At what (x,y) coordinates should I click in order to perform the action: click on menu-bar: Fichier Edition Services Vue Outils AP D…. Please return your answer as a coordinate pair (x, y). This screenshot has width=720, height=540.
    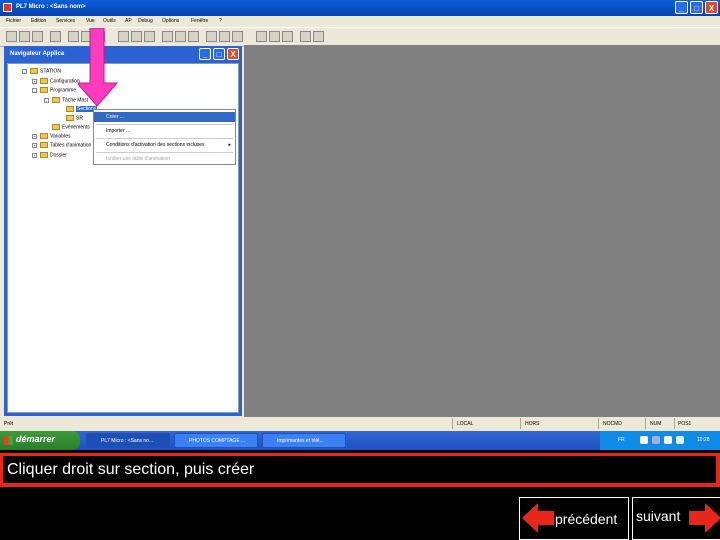
    Looking at the image, I should click on (360, 21).